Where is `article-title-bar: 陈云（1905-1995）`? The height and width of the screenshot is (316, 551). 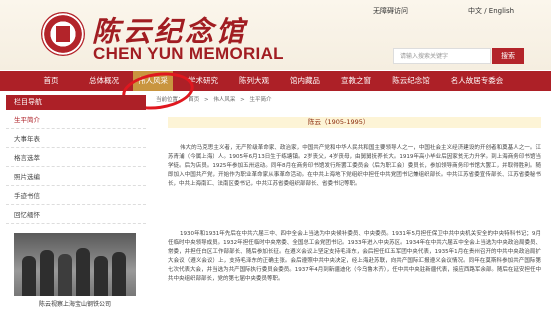 article-title-bar: 陈云（1905-1995） is located at coordinates (354, 122).